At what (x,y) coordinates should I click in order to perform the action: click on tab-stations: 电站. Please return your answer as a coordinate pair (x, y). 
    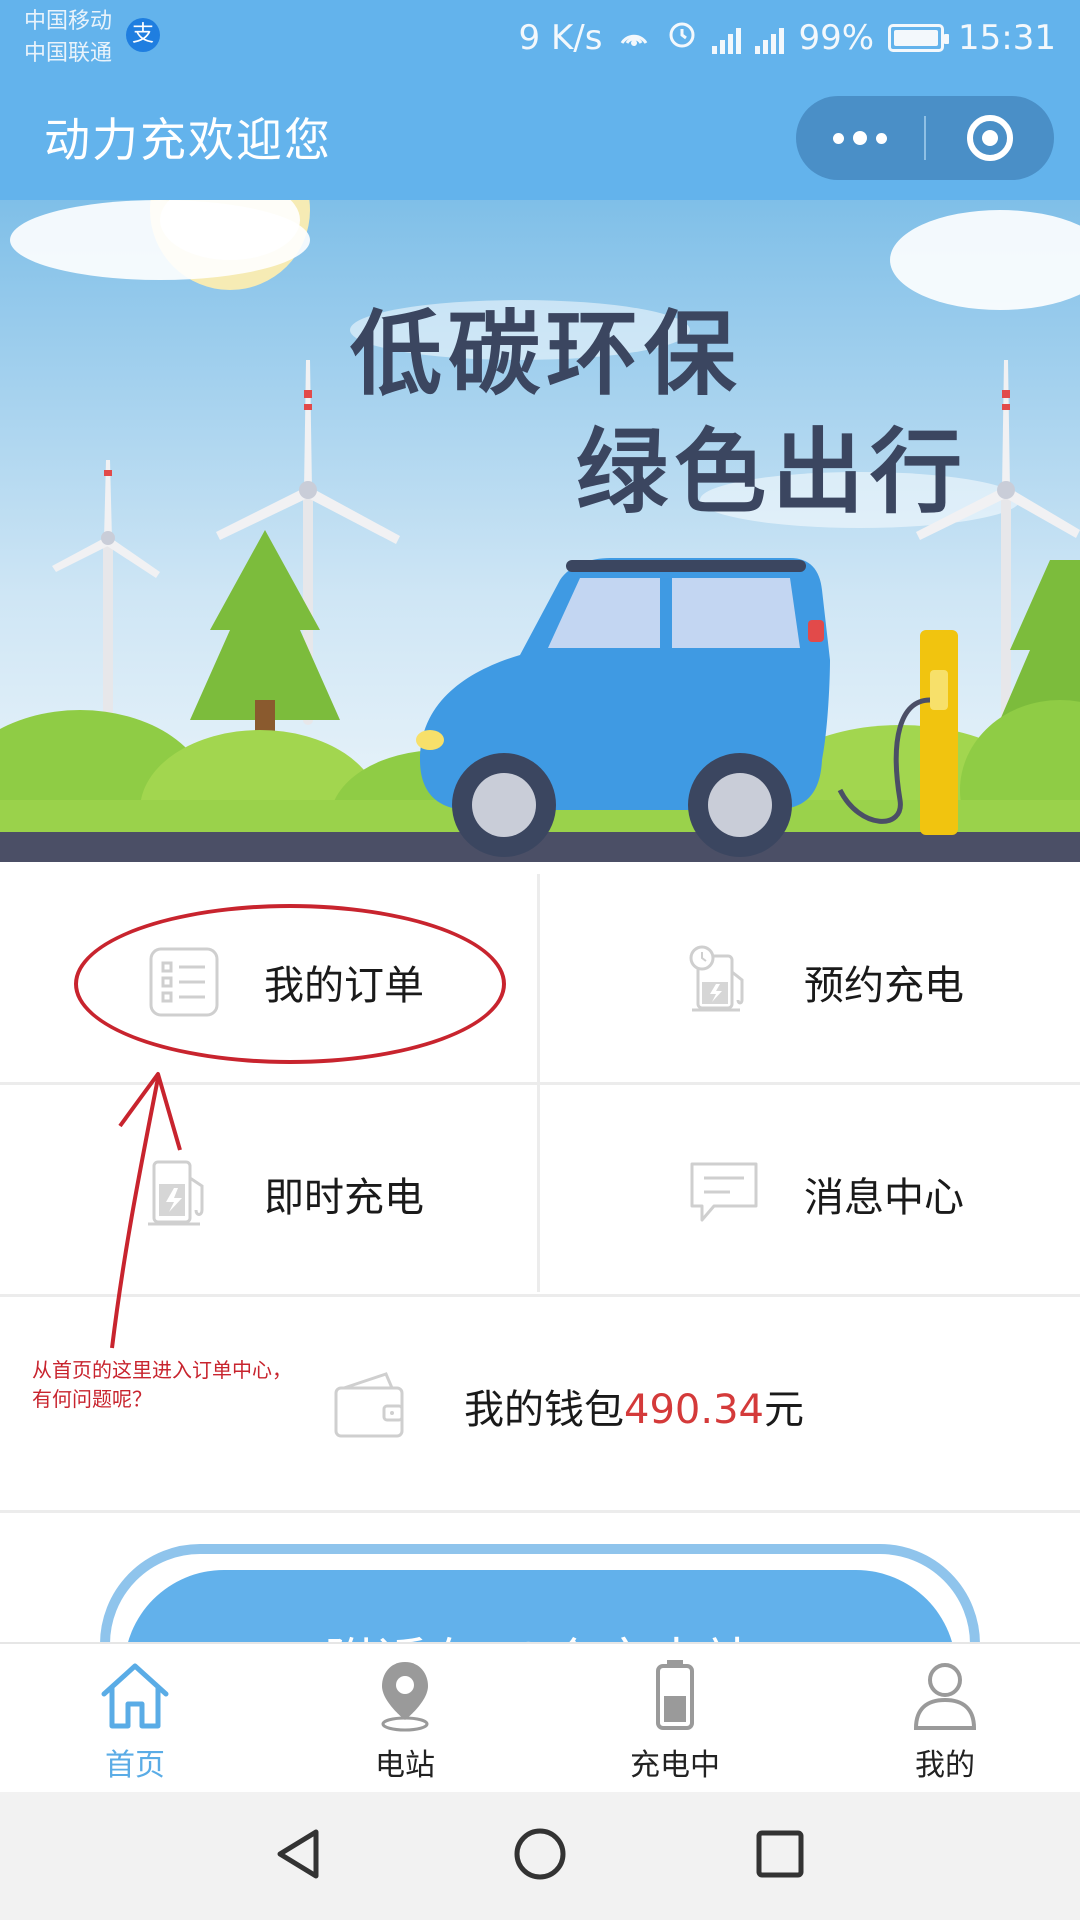
    Looking at the image, I should click on (405, 1718).